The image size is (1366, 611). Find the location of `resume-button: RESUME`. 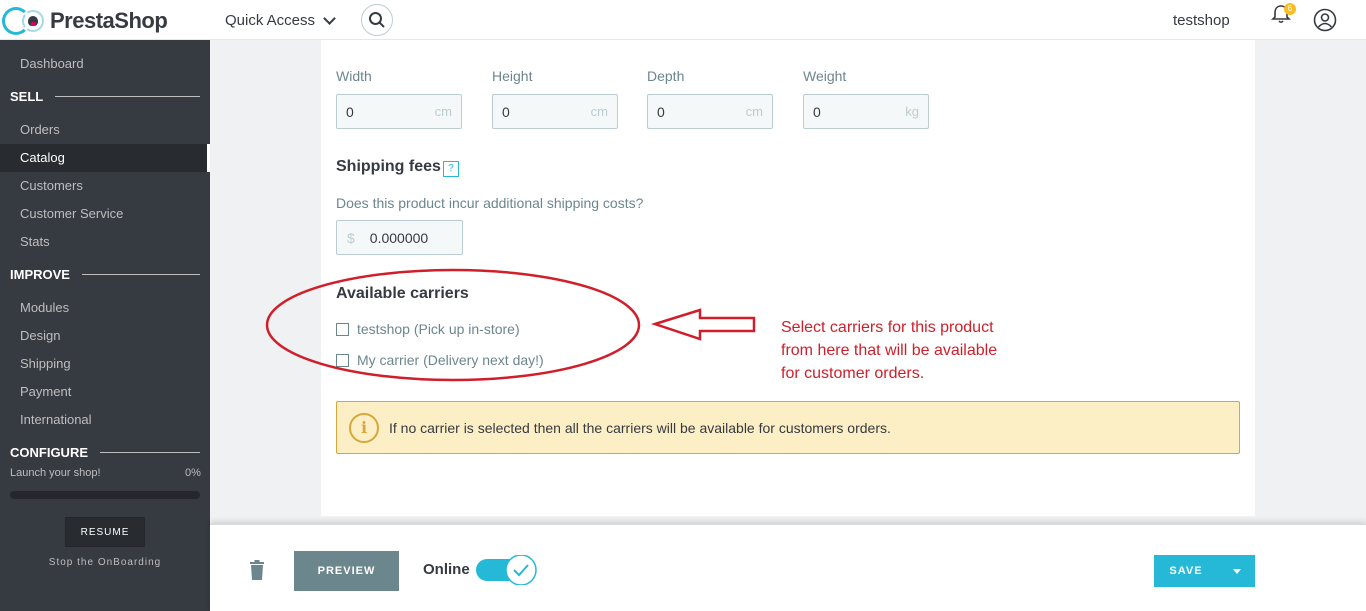

resume-button: RESUME is located at coordinates (105, 532).